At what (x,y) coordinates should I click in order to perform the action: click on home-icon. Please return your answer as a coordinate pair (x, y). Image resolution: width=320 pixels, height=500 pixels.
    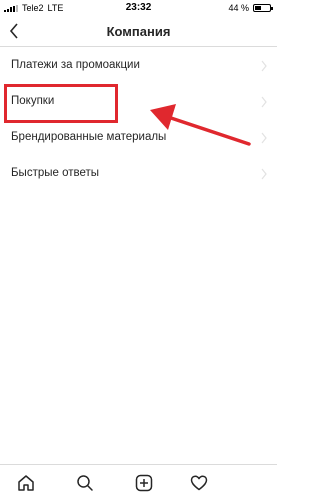
    Looking at the image, I should click on (26, 483).